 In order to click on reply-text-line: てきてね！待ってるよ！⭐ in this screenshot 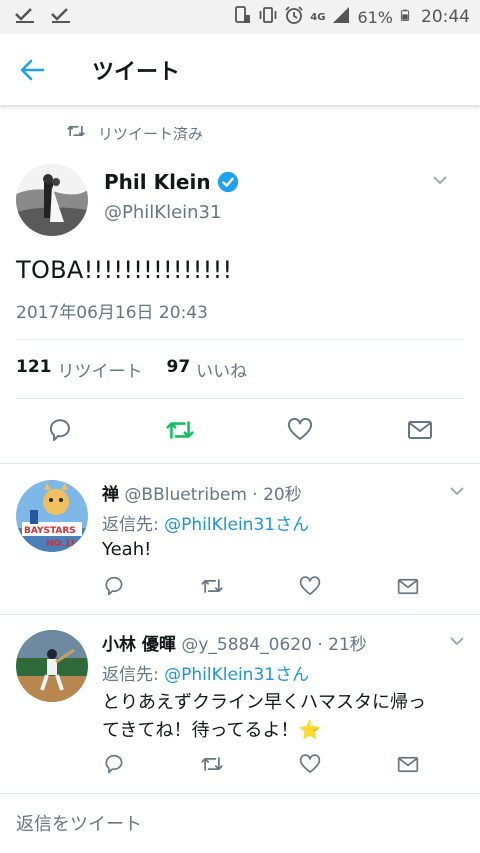, I will do `click(211, 730)`.